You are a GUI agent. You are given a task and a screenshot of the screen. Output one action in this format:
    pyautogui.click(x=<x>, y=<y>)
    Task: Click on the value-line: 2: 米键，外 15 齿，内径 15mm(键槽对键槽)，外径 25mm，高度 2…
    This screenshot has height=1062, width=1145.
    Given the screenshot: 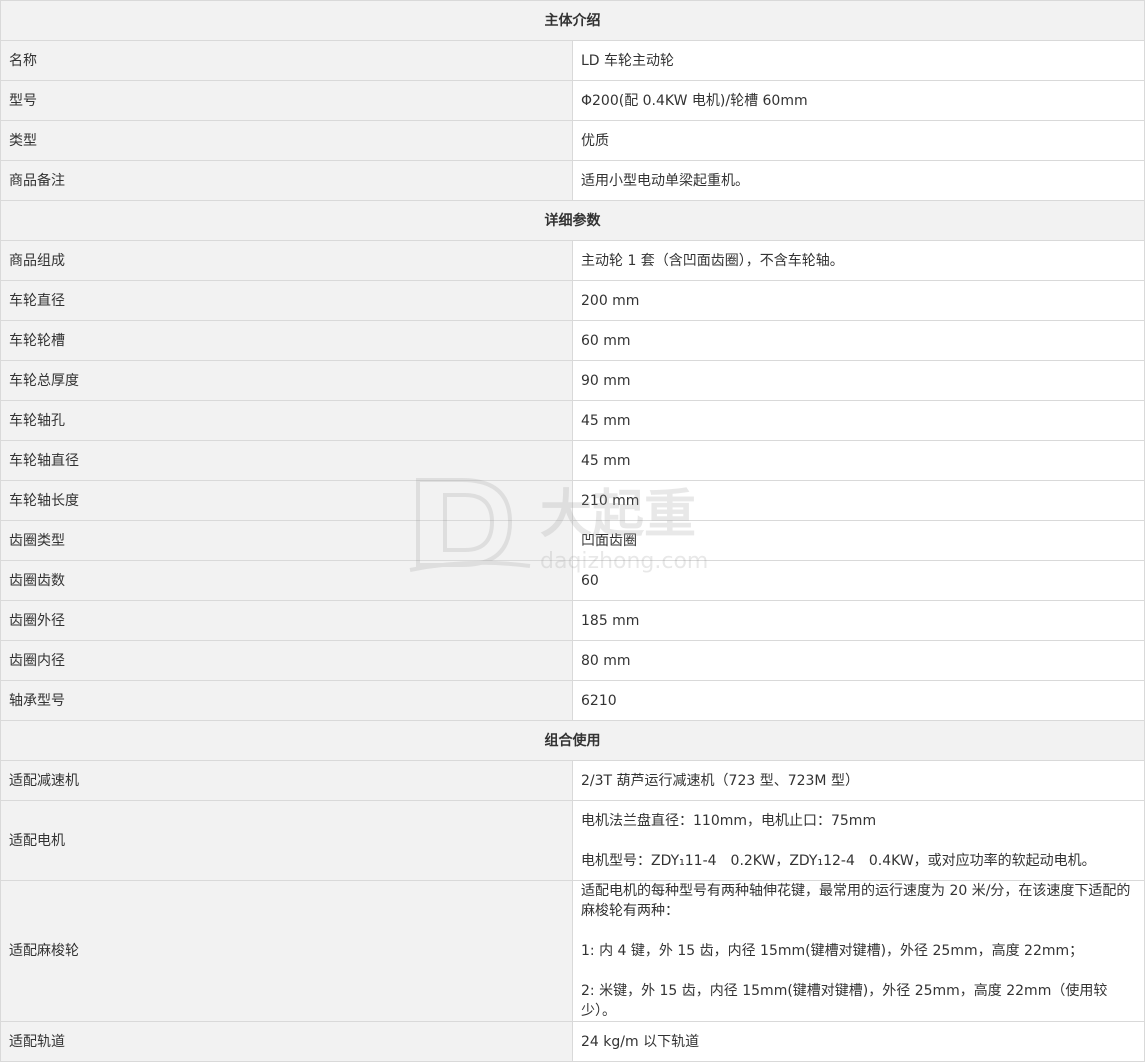 What is the action you would take?
    pyautogui.click(x=844, y=1001)
    